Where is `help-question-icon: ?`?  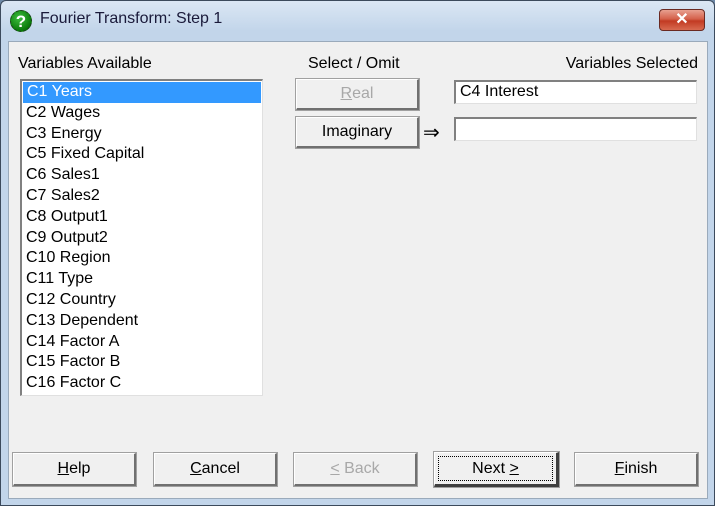 help-question-icon: ? is located at coordinates (21, 21).